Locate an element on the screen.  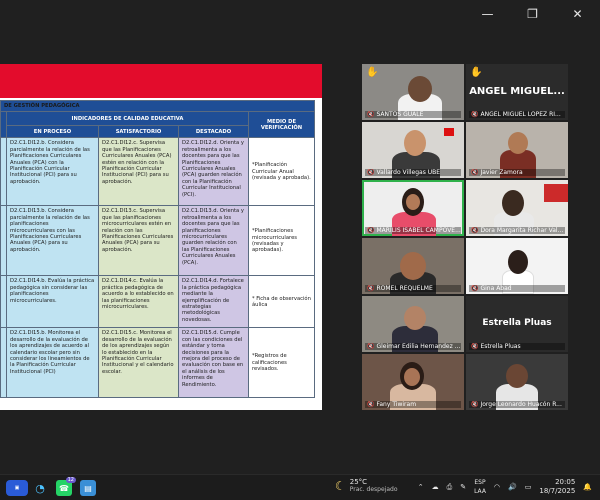
participant-display-name: Estrella Pluas is located at coordinates (517, 323).